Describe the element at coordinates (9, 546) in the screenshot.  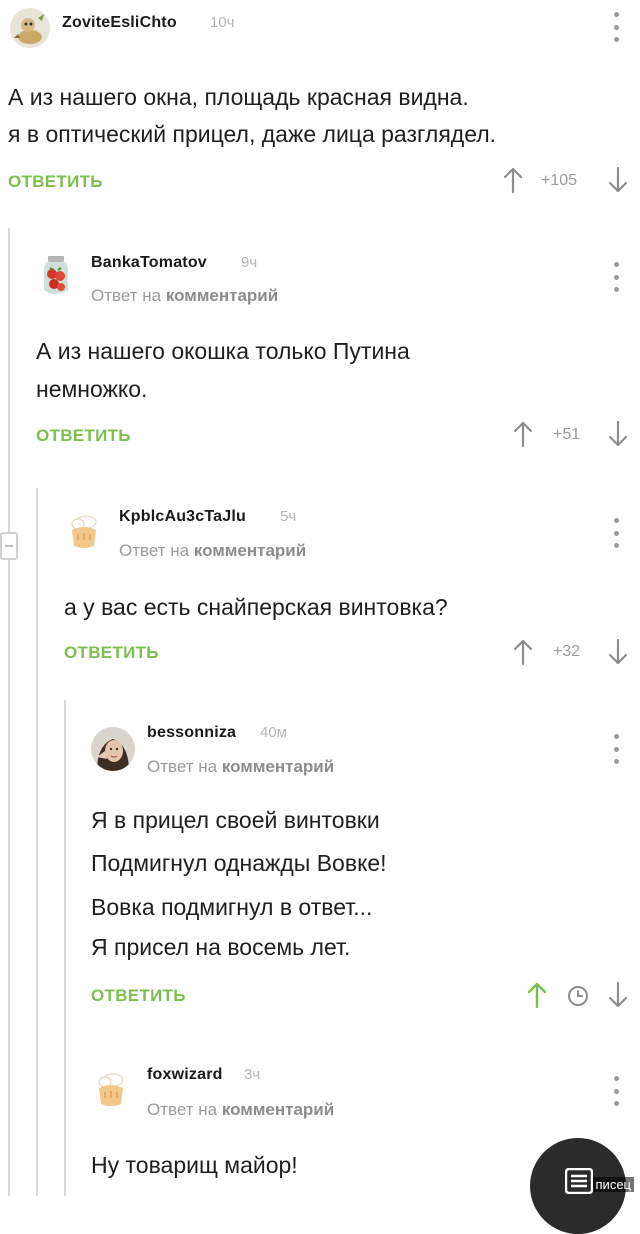
I see `collapse-thread-button` at that location.